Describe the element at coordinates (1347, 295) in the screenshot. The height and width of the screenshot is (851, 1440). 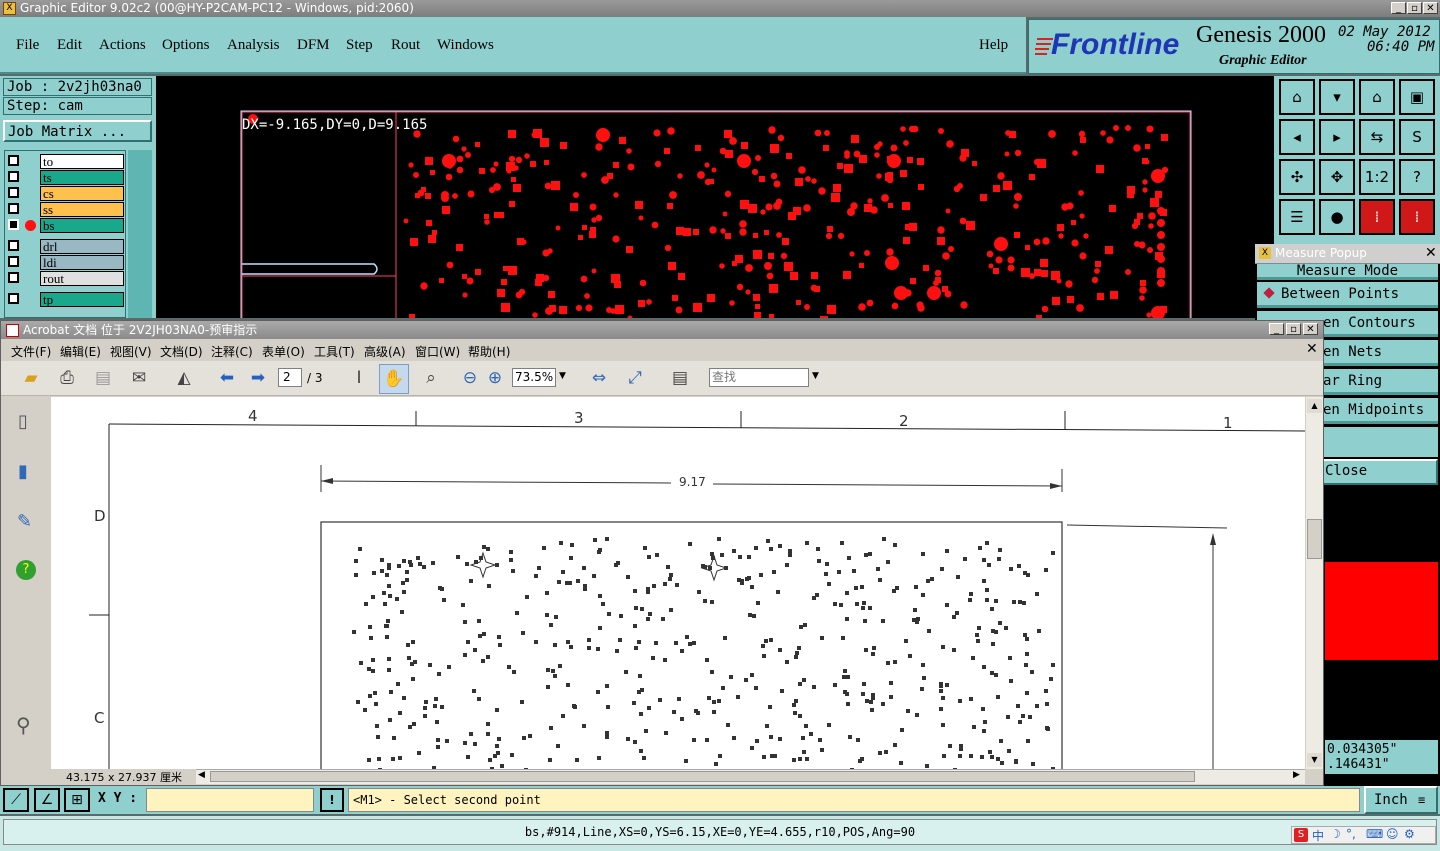
I see `mode-between-points: Between Points` at that location.